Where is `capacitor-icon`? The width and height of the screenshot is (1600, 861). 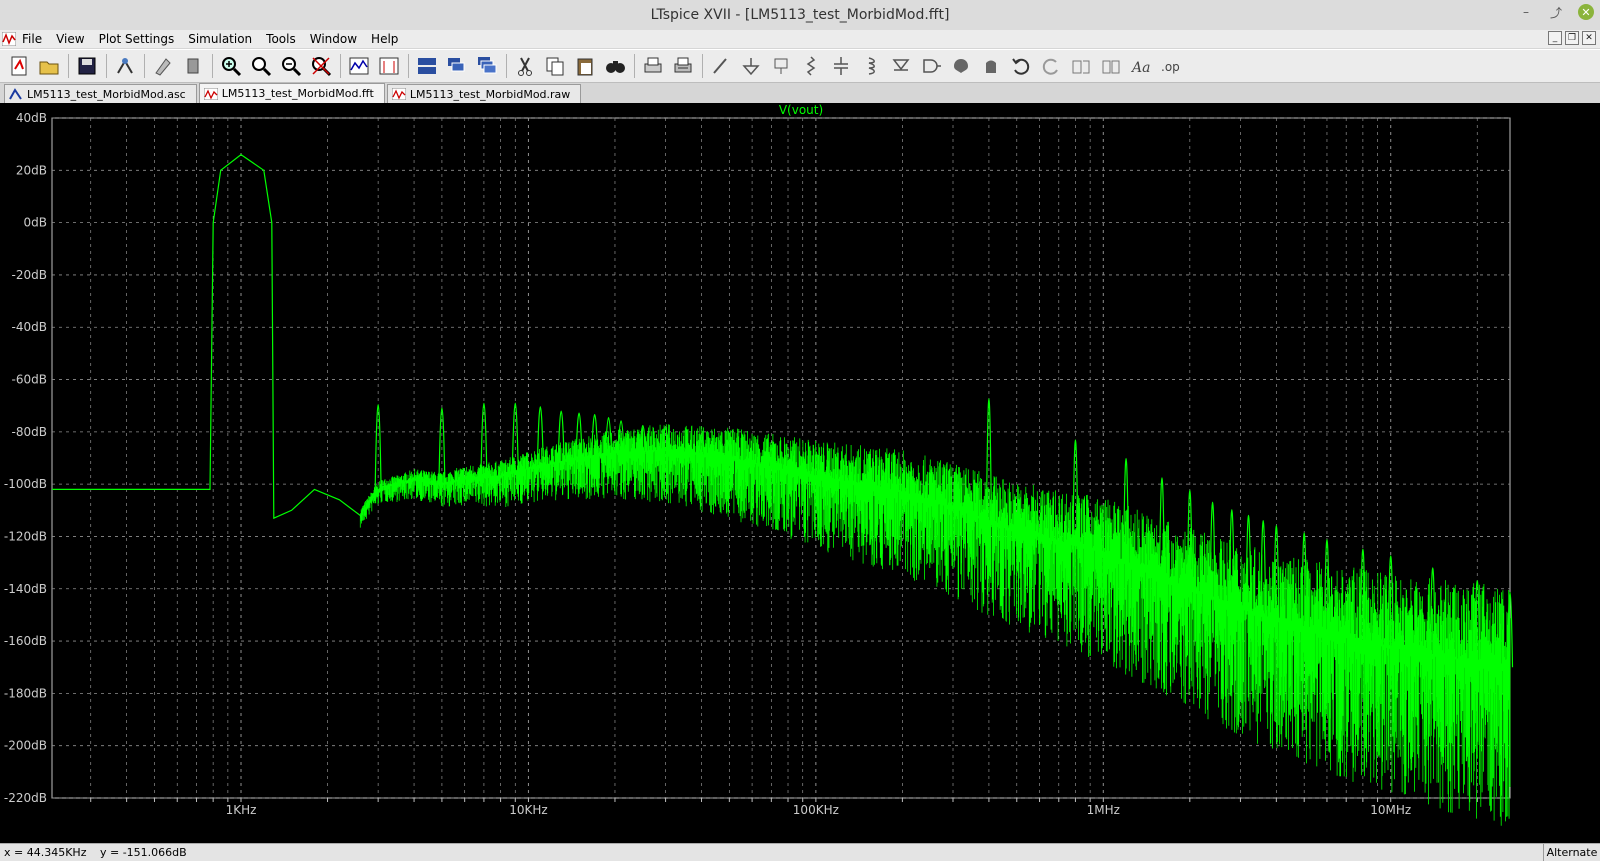
capacitor-icon is located at coordinates (841, 66).